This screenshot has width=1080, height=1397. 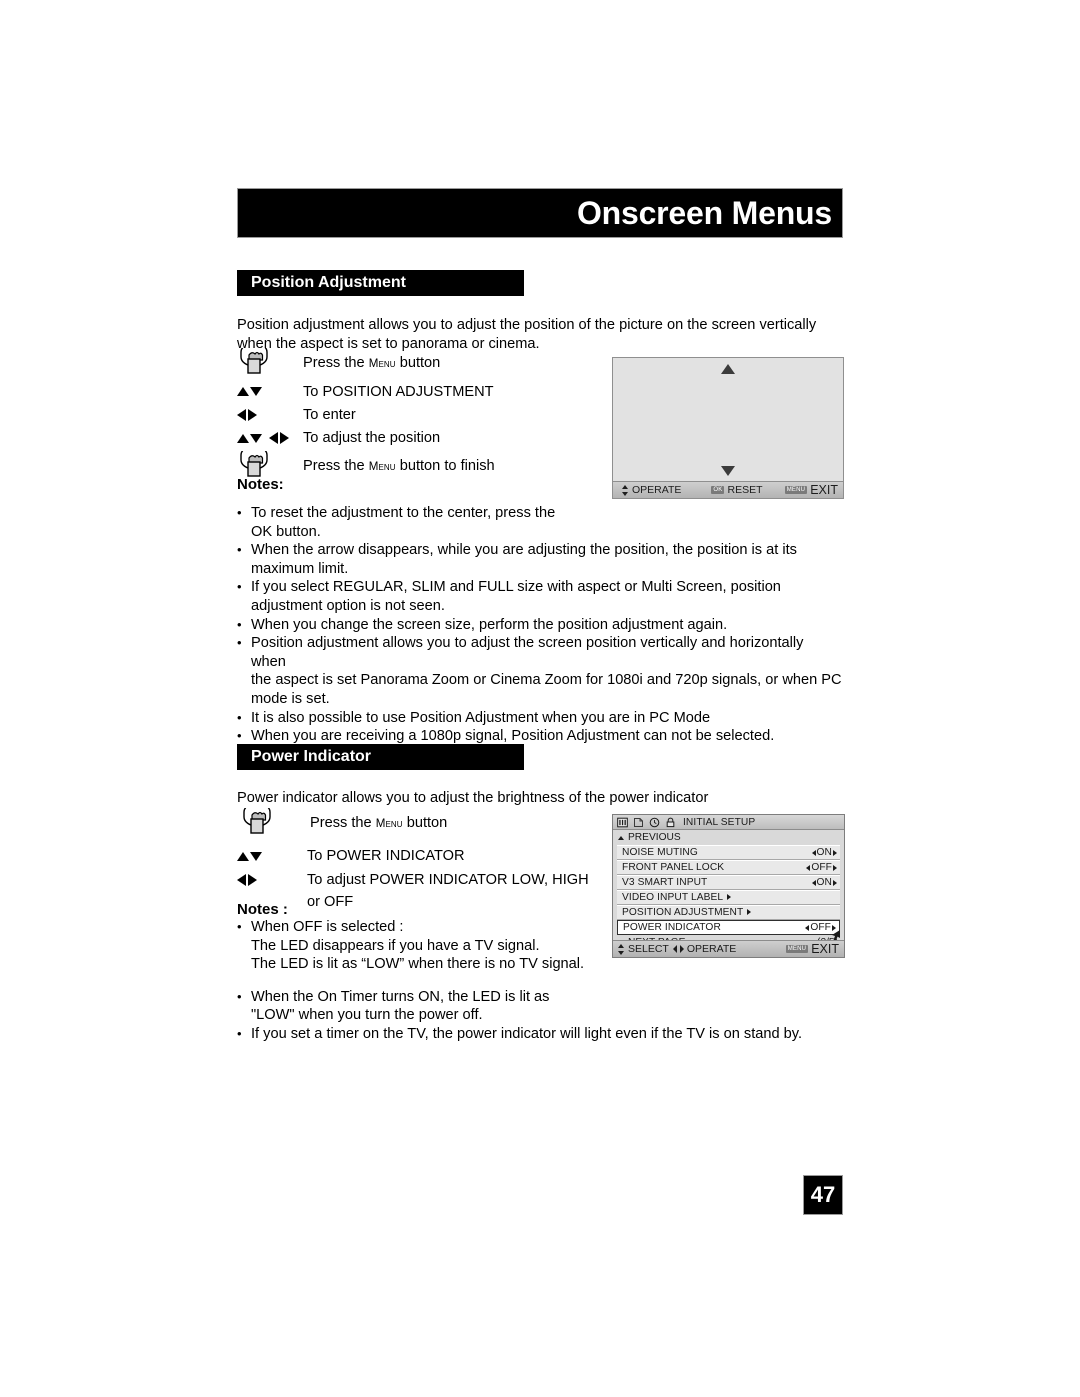 I want to click on osd-footer-bar: OPERATE OK RESET MENU EXIT, so click(x=728, y=489).